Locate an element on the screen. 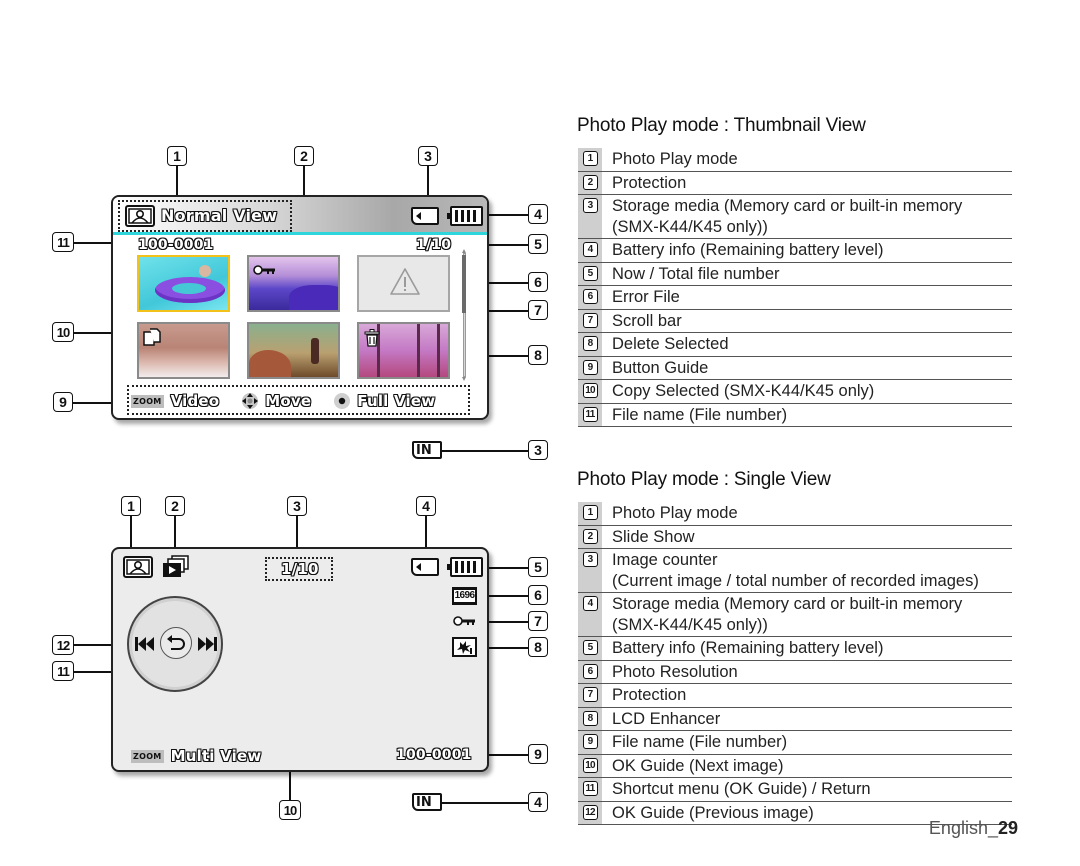 This screenshot has height=866, width=1080. scroll-thumb is located at coordinates (464, 284).